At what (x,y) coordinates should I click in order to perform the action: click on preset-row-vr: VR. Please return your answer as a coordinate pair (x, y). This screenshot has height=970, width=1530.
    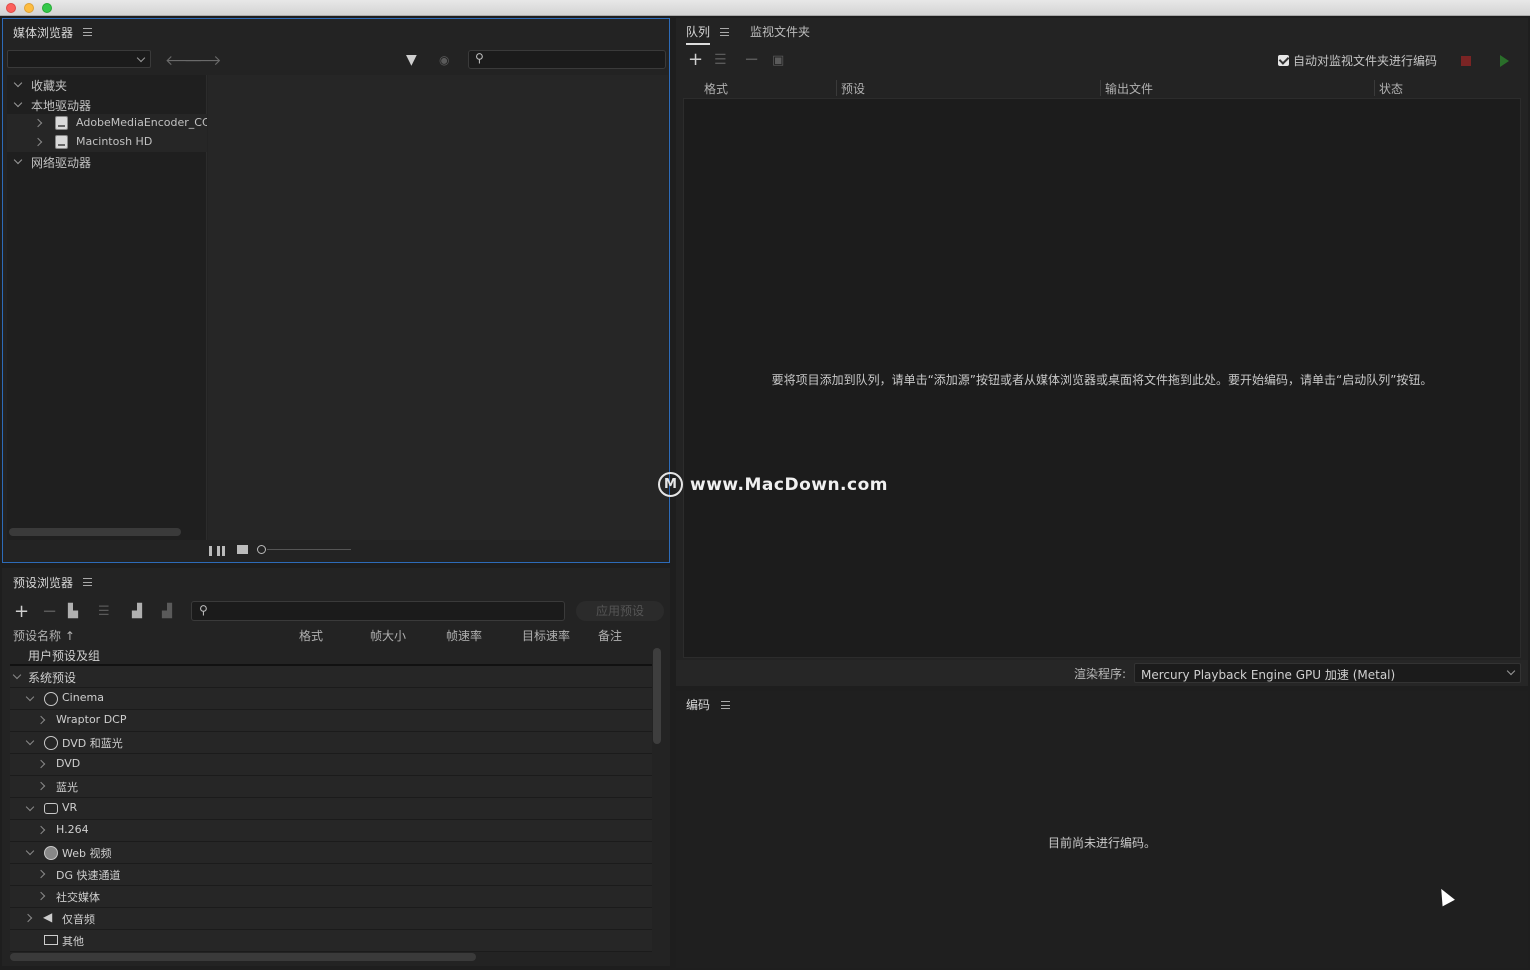
    Looking at the image, I should click on (331, 809).